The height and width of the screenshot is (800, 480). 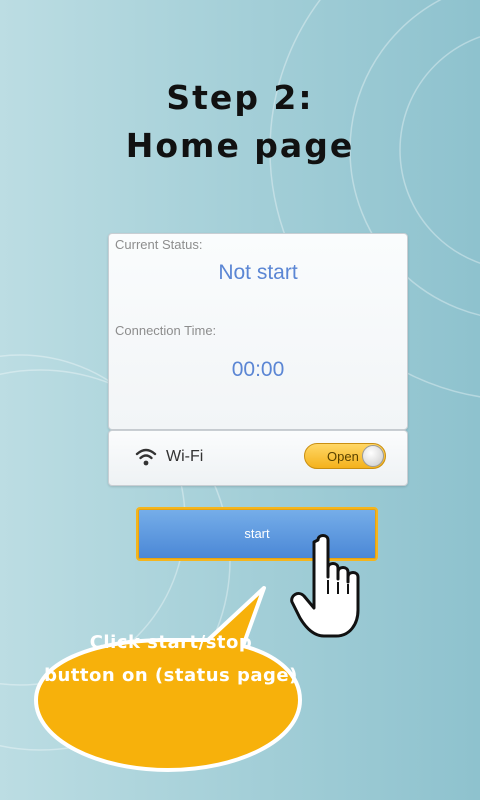 I want to click on wifi-icon, so click(x=146, y=457).